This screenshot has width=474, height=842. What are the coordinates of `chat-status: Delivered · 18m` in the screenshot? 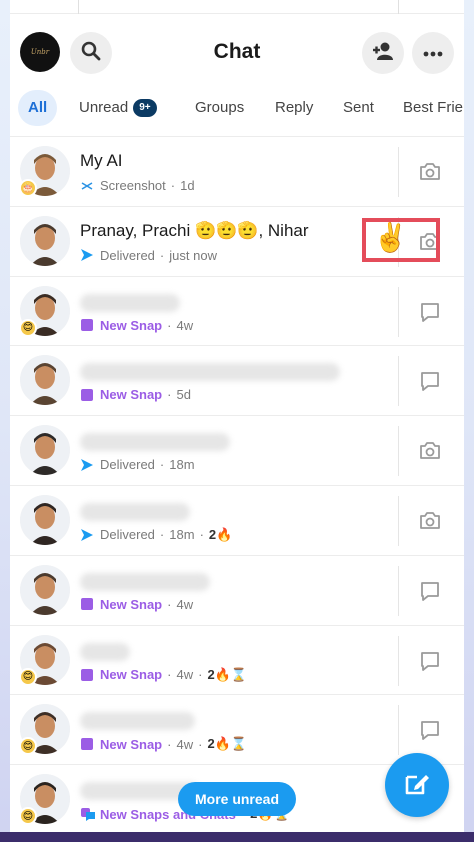 It's located at (137, 464).